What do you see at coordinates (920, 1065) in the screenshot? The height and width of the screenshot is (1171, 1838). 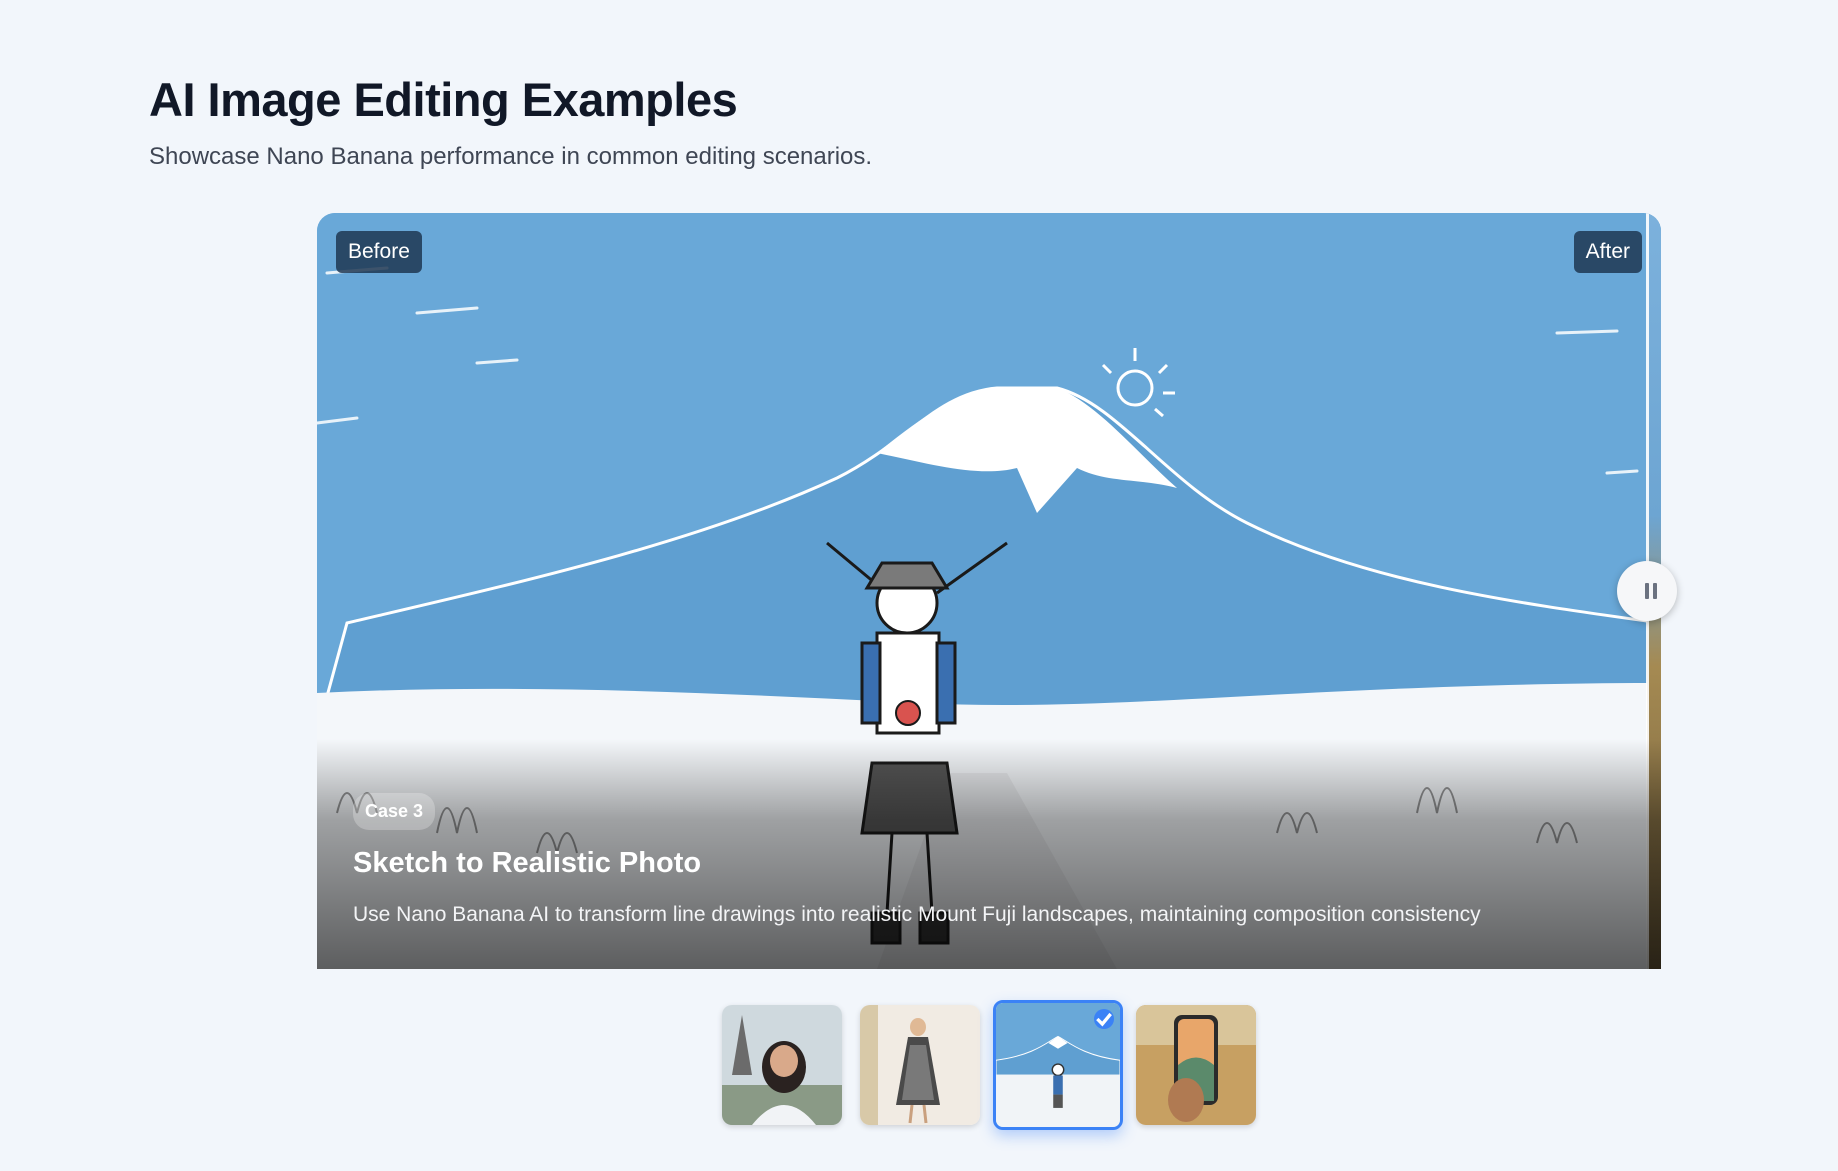 I see `thumbnail-woman-dress` at bounding box center [920, 1065].